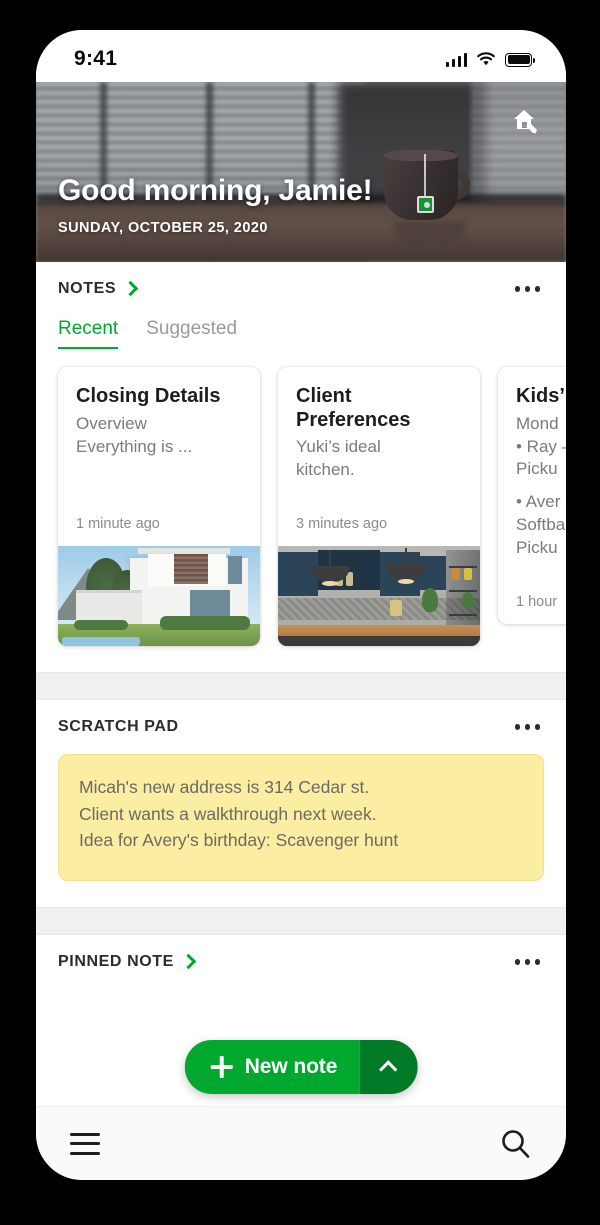 The height and width of the screenshot is (1225, 600). What do you see at coordinates (301, 56) in the screenshot?
I see `status-bar: 9:41` at bounding box center [301, 56].